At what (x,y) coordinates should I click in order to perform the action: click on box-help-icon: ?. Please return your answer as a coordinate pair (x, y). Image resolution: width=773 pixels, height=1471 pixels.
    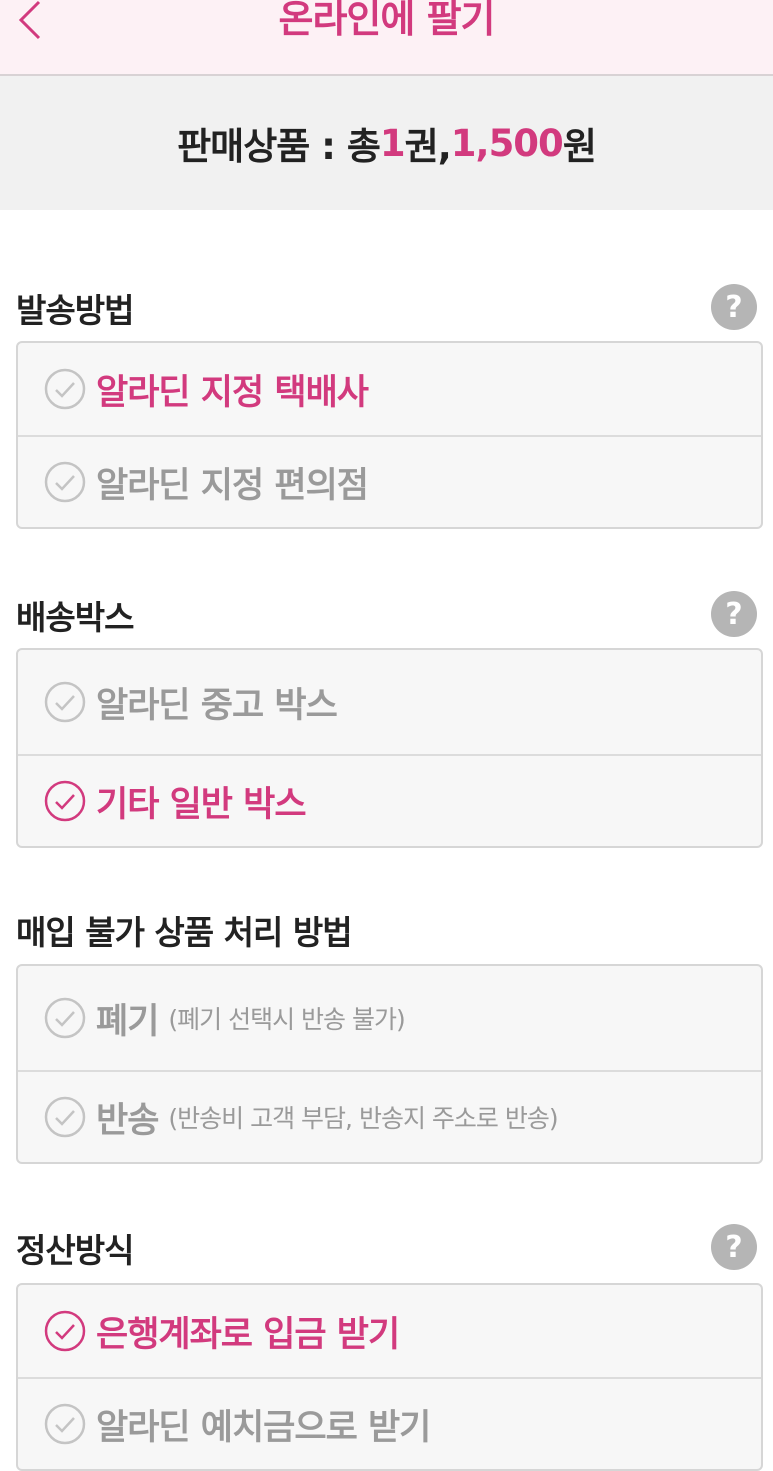
    Looking at the image, I should click on (734, 614).